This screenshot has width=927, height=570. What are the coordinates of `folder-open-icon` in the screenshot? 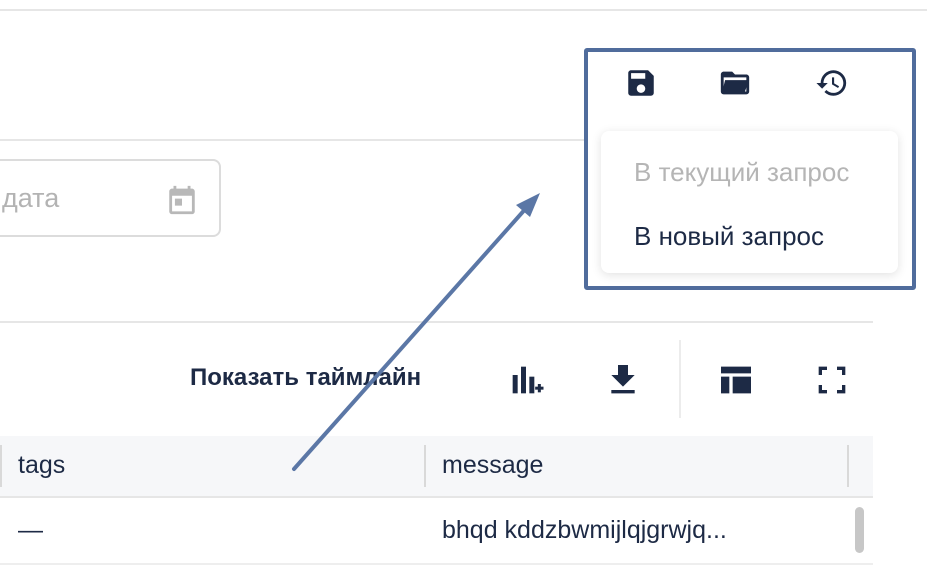 It's located at (735, 83).